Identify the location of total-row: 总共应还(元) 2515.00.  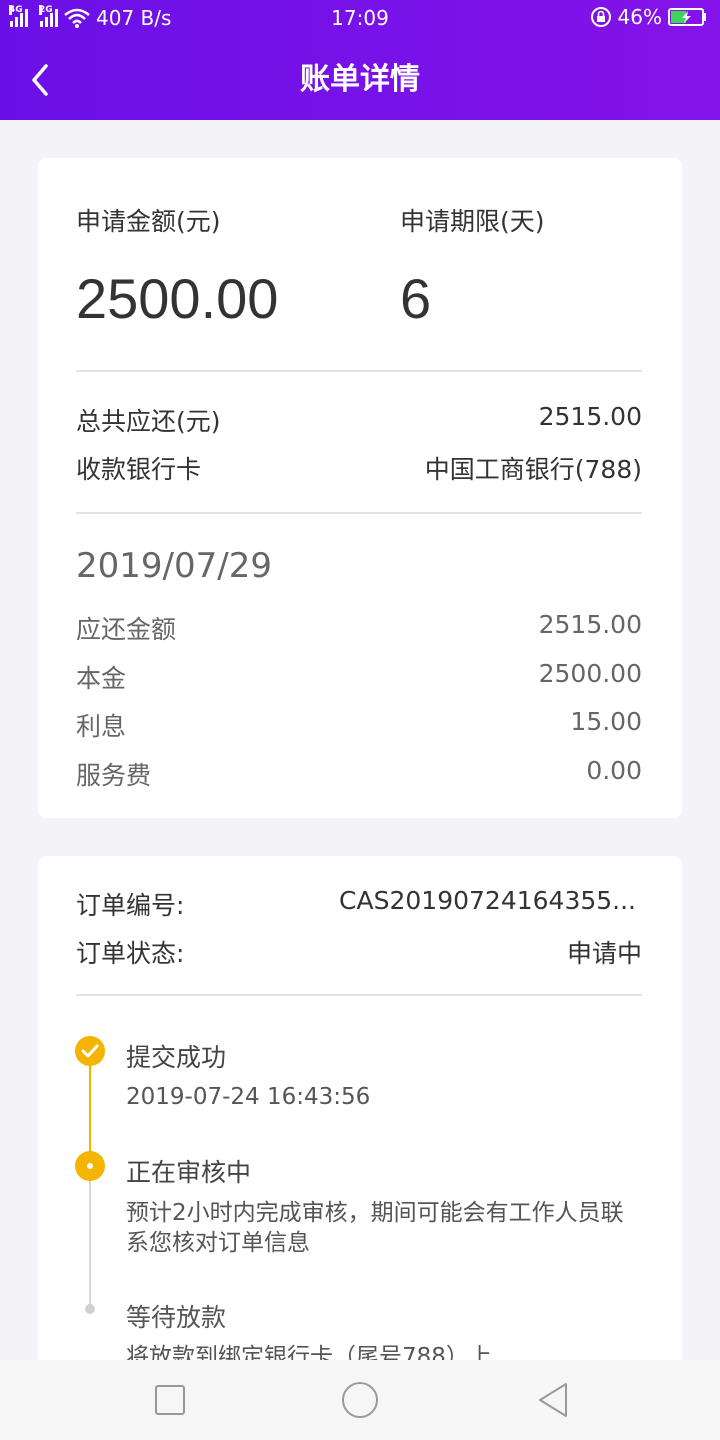
(359, 420).